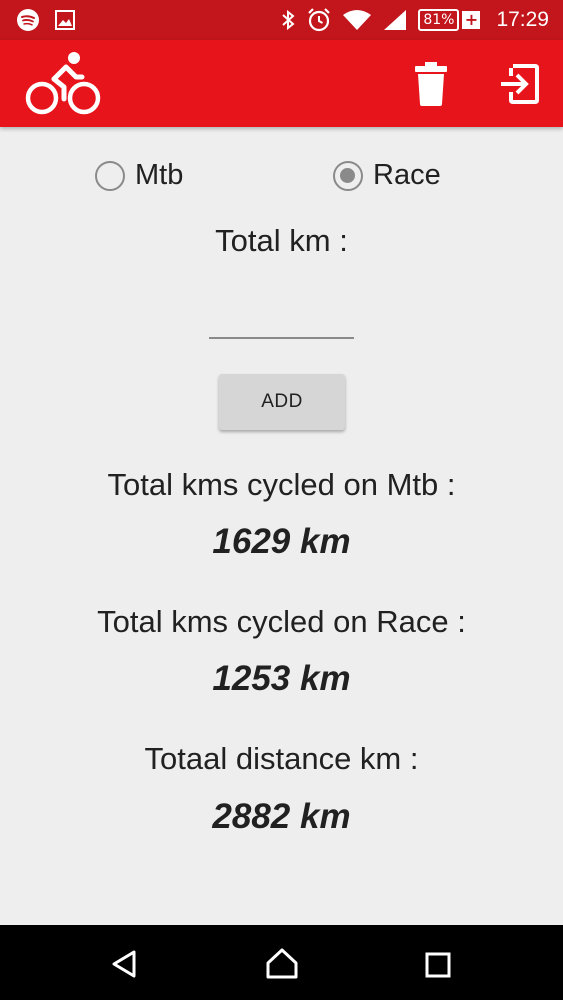 This screenshot has height=1000, width=563. Describe the element at coordinates (431, 84) in the screenshot. I see `trash-icon` at that location.